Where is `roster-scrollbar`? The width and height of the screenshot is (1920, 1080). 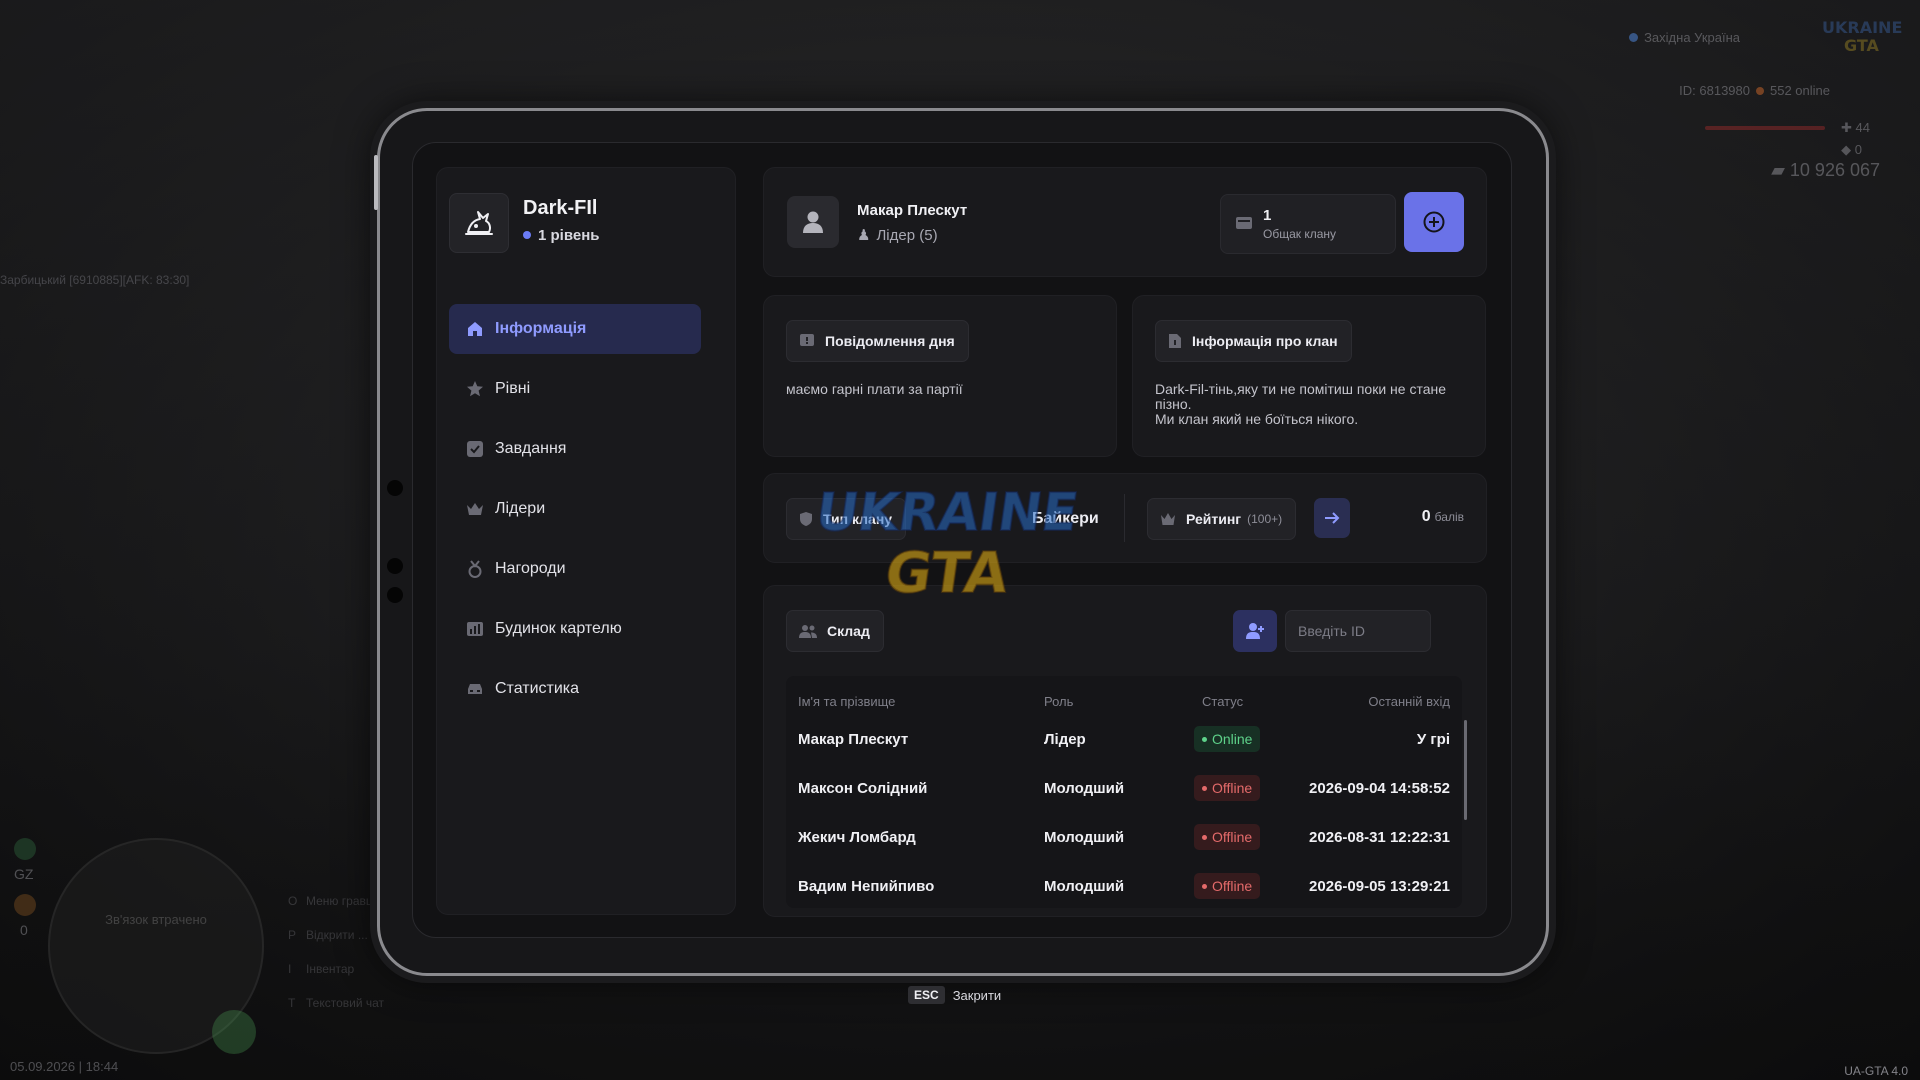 roster-scrollbar is located at coordinates (1465, 770).